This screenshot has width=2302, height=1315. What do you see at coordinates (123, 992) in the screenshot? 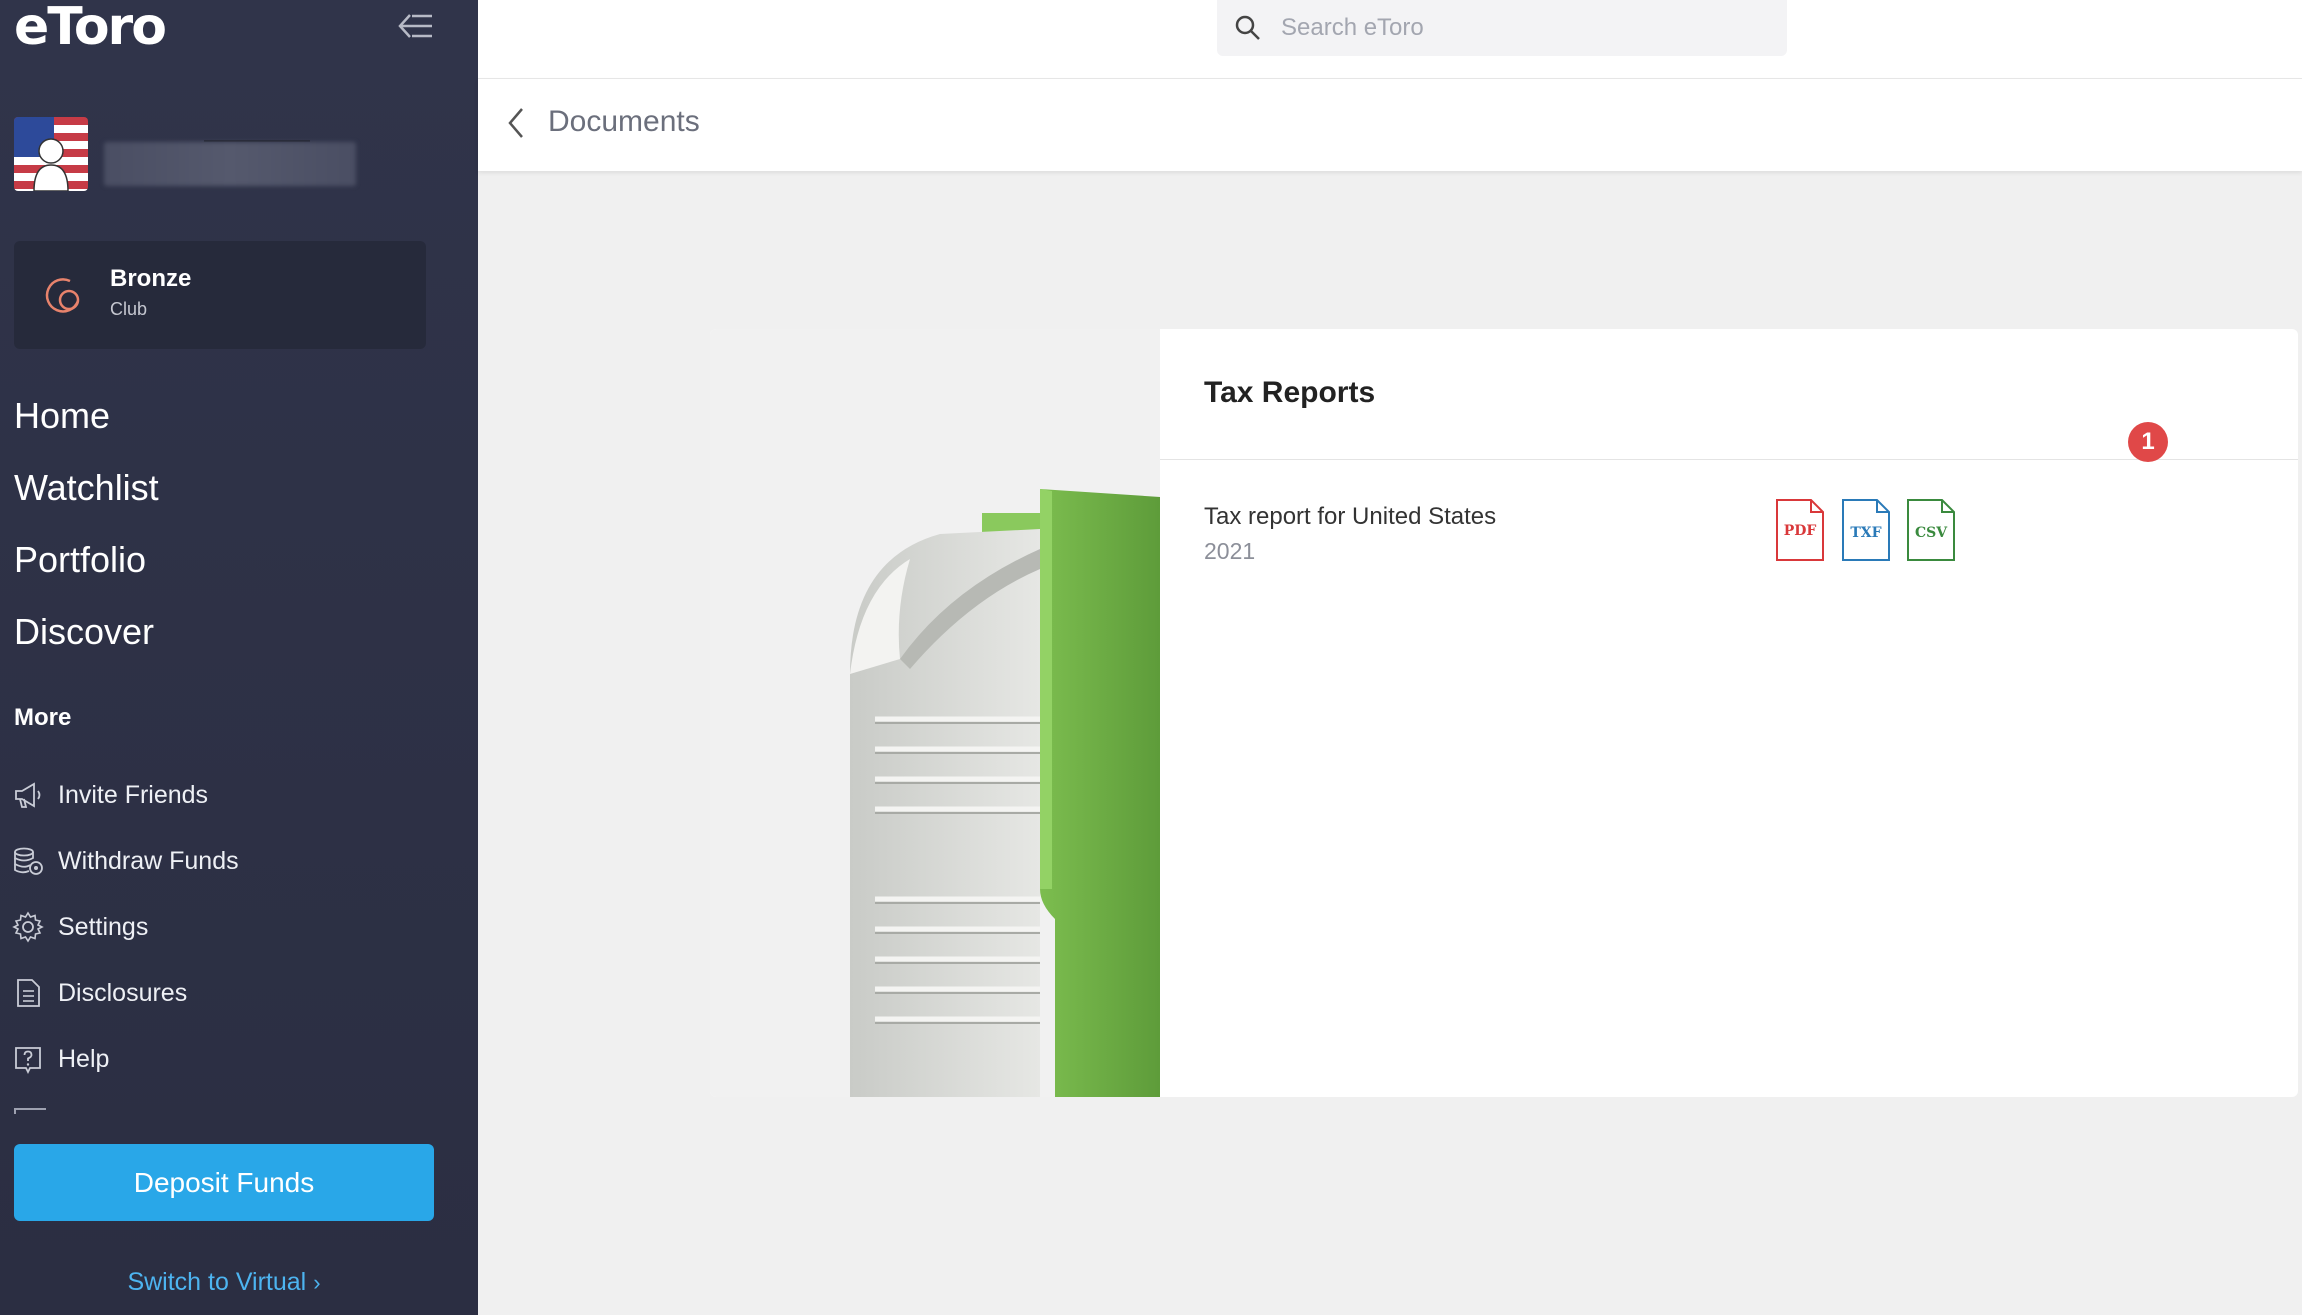
I see `nav-label: Disclosures` at bounding box center [123, 992].